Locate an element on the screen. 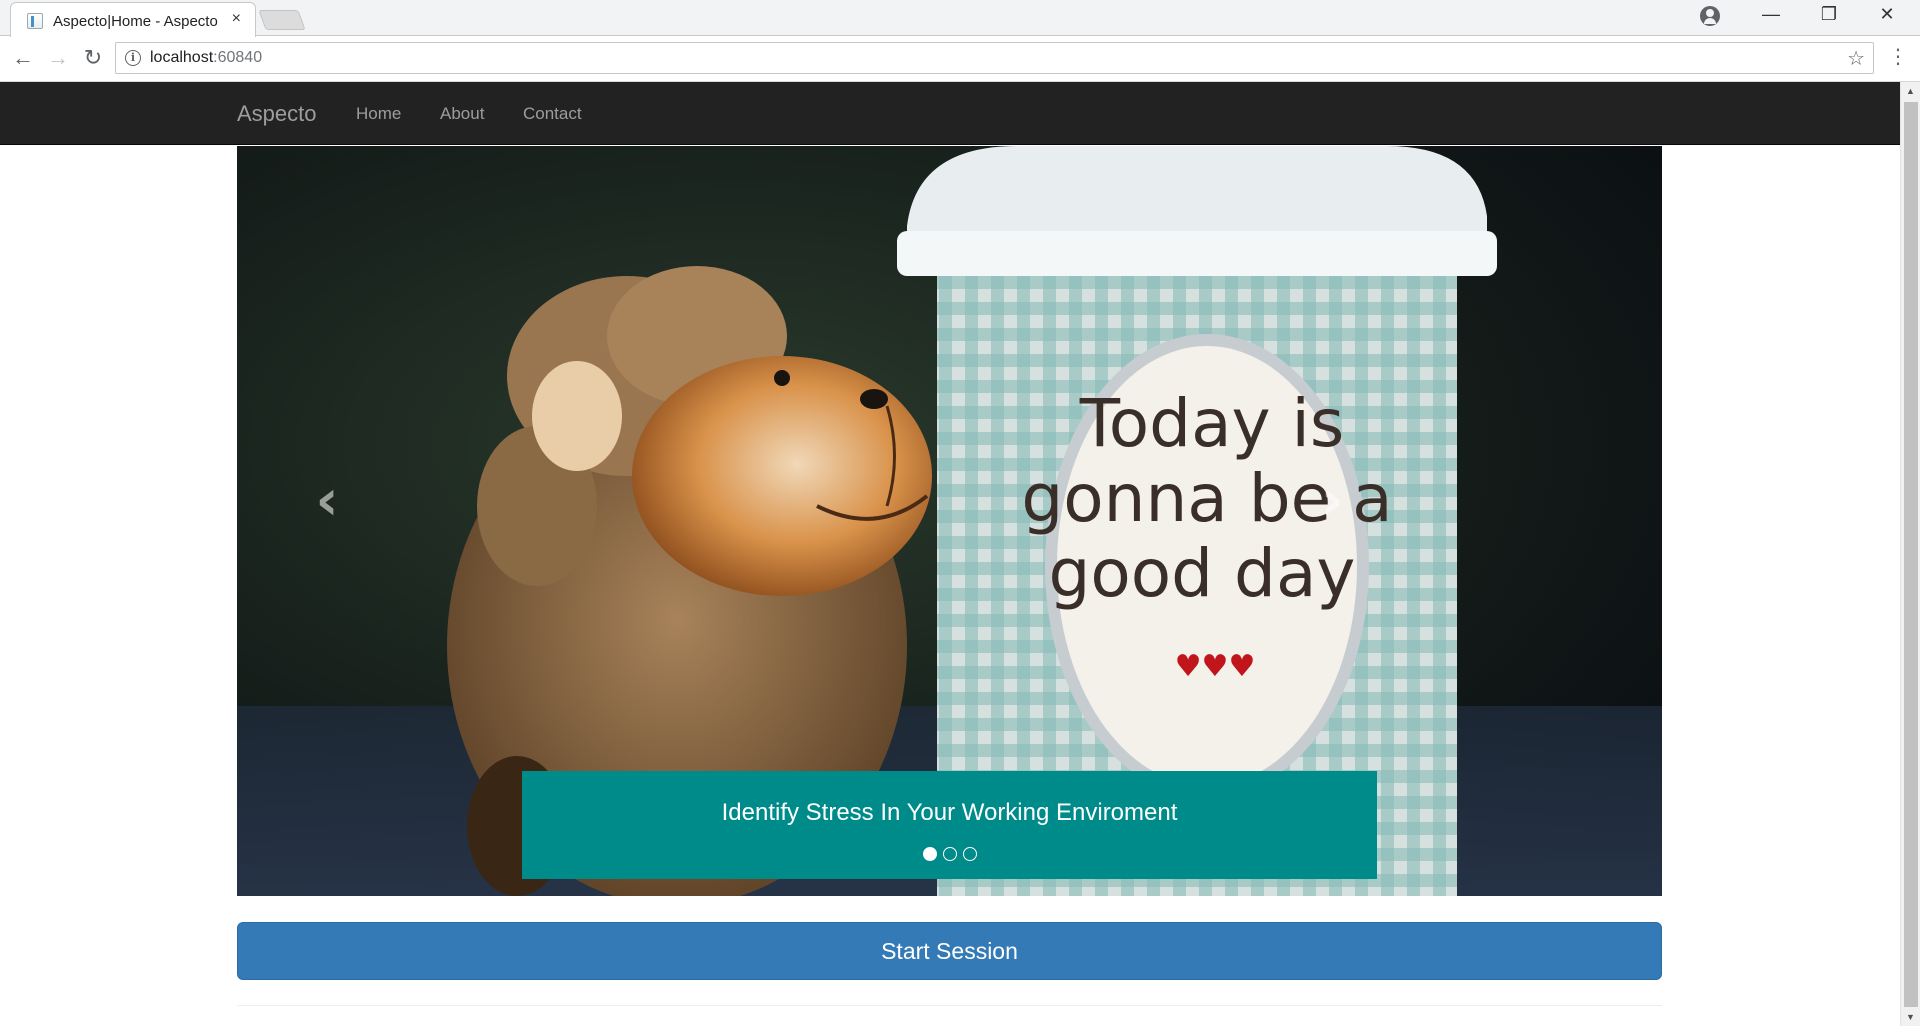 The width and height of the screenshot is (1920, 1026). scroll-up-icon: ▲ is located at coordinates (1910, 91).